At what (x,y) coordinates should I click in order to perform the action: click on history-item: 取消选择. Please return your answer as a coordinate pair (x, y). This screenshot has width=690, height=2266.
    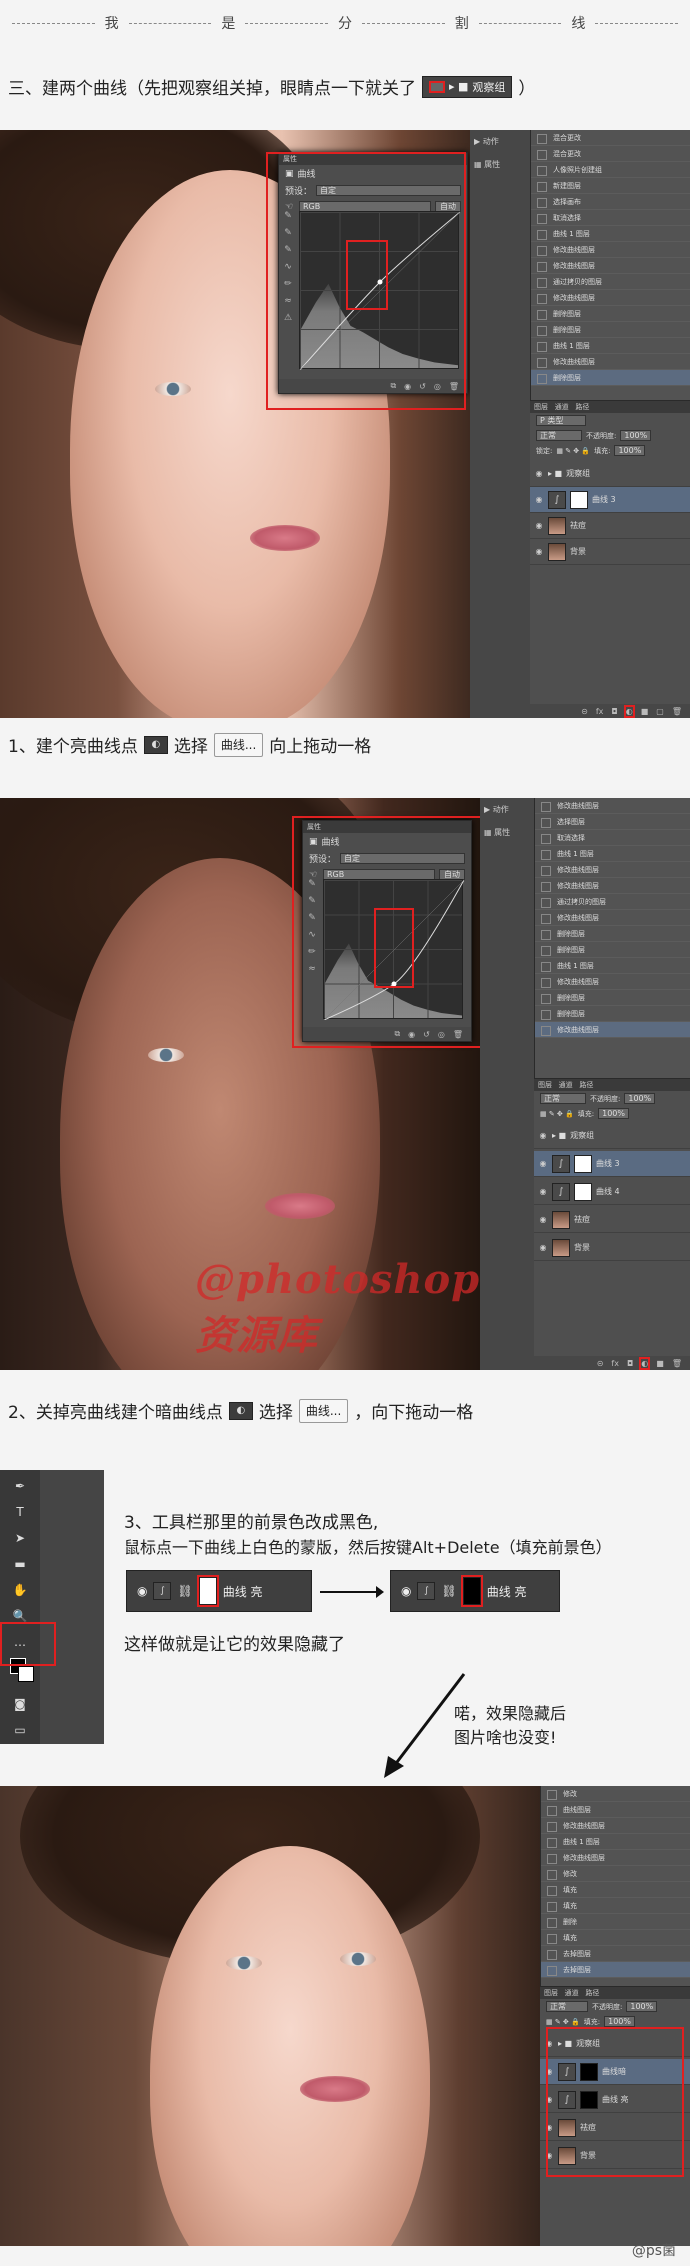
    Looking at the image, I should click on (612, 838).